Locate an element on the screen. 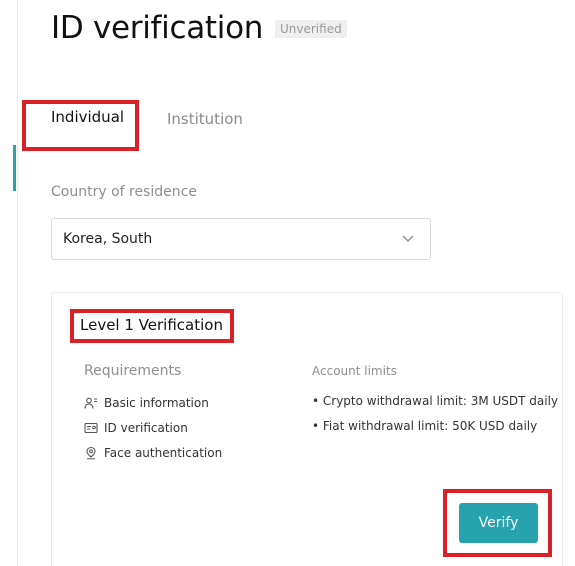  verify-button: Verify is located at coordinates (498, 523).